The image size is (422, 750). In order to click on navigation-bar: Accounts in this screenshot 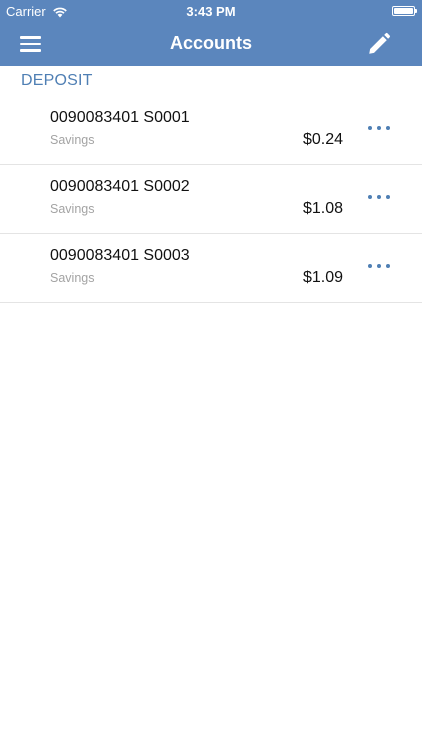, I will do `click(211, 44)`.